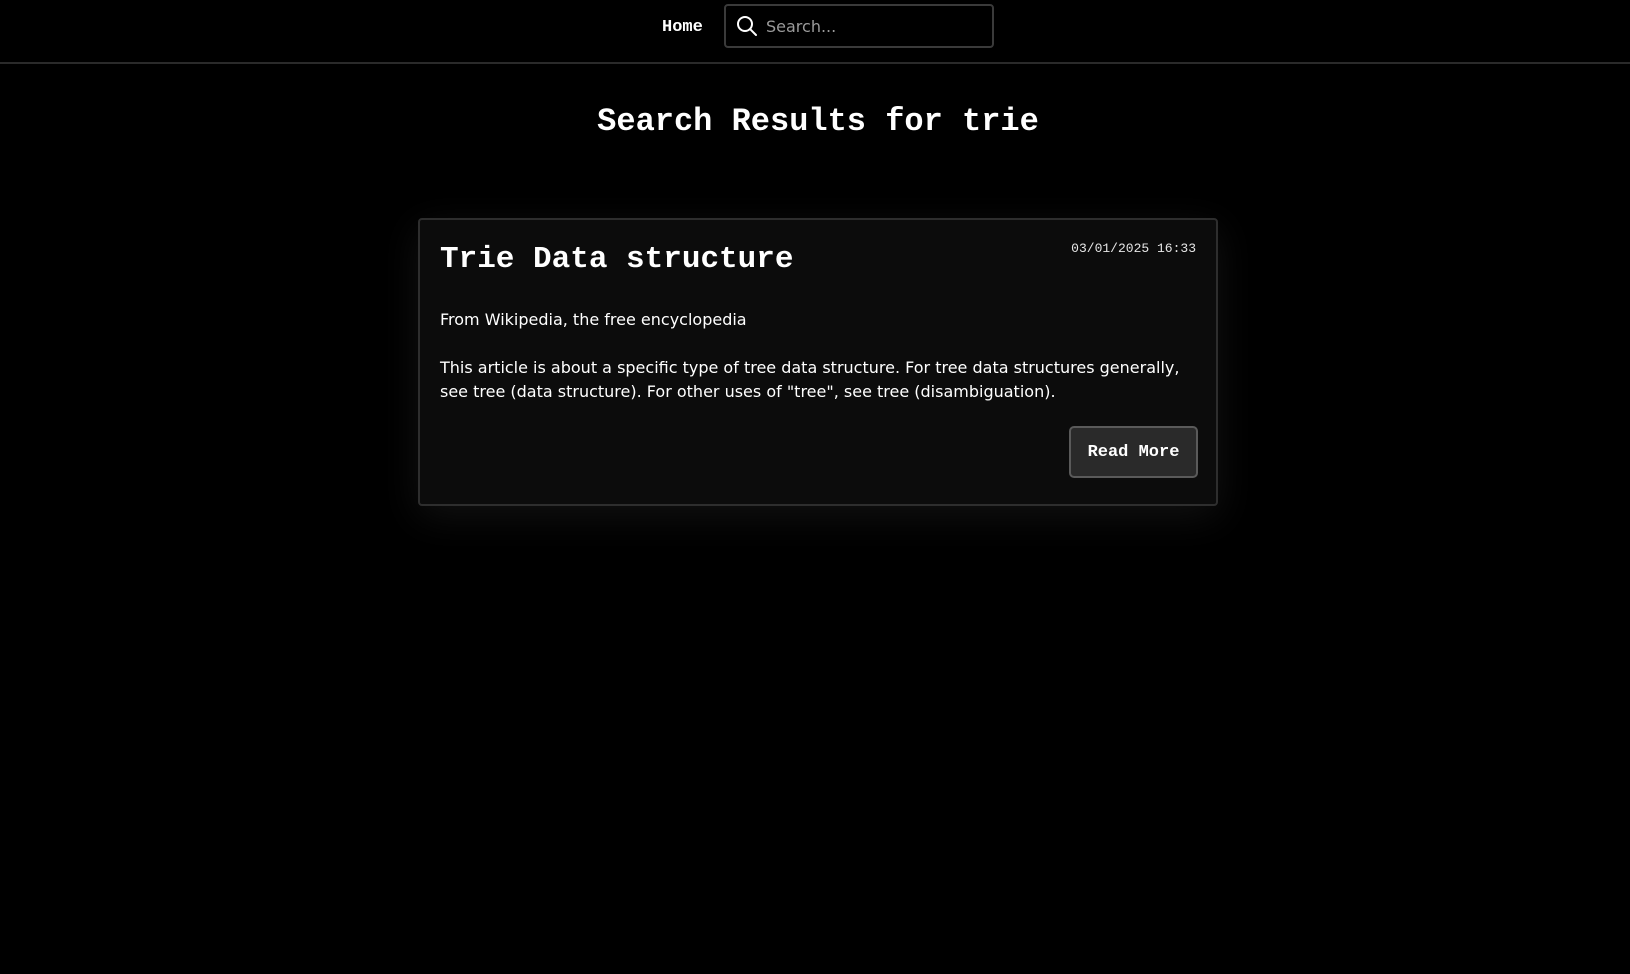  I want to click on result-source: From Wikipedia, the free encyclopedia, so click(593, 319).